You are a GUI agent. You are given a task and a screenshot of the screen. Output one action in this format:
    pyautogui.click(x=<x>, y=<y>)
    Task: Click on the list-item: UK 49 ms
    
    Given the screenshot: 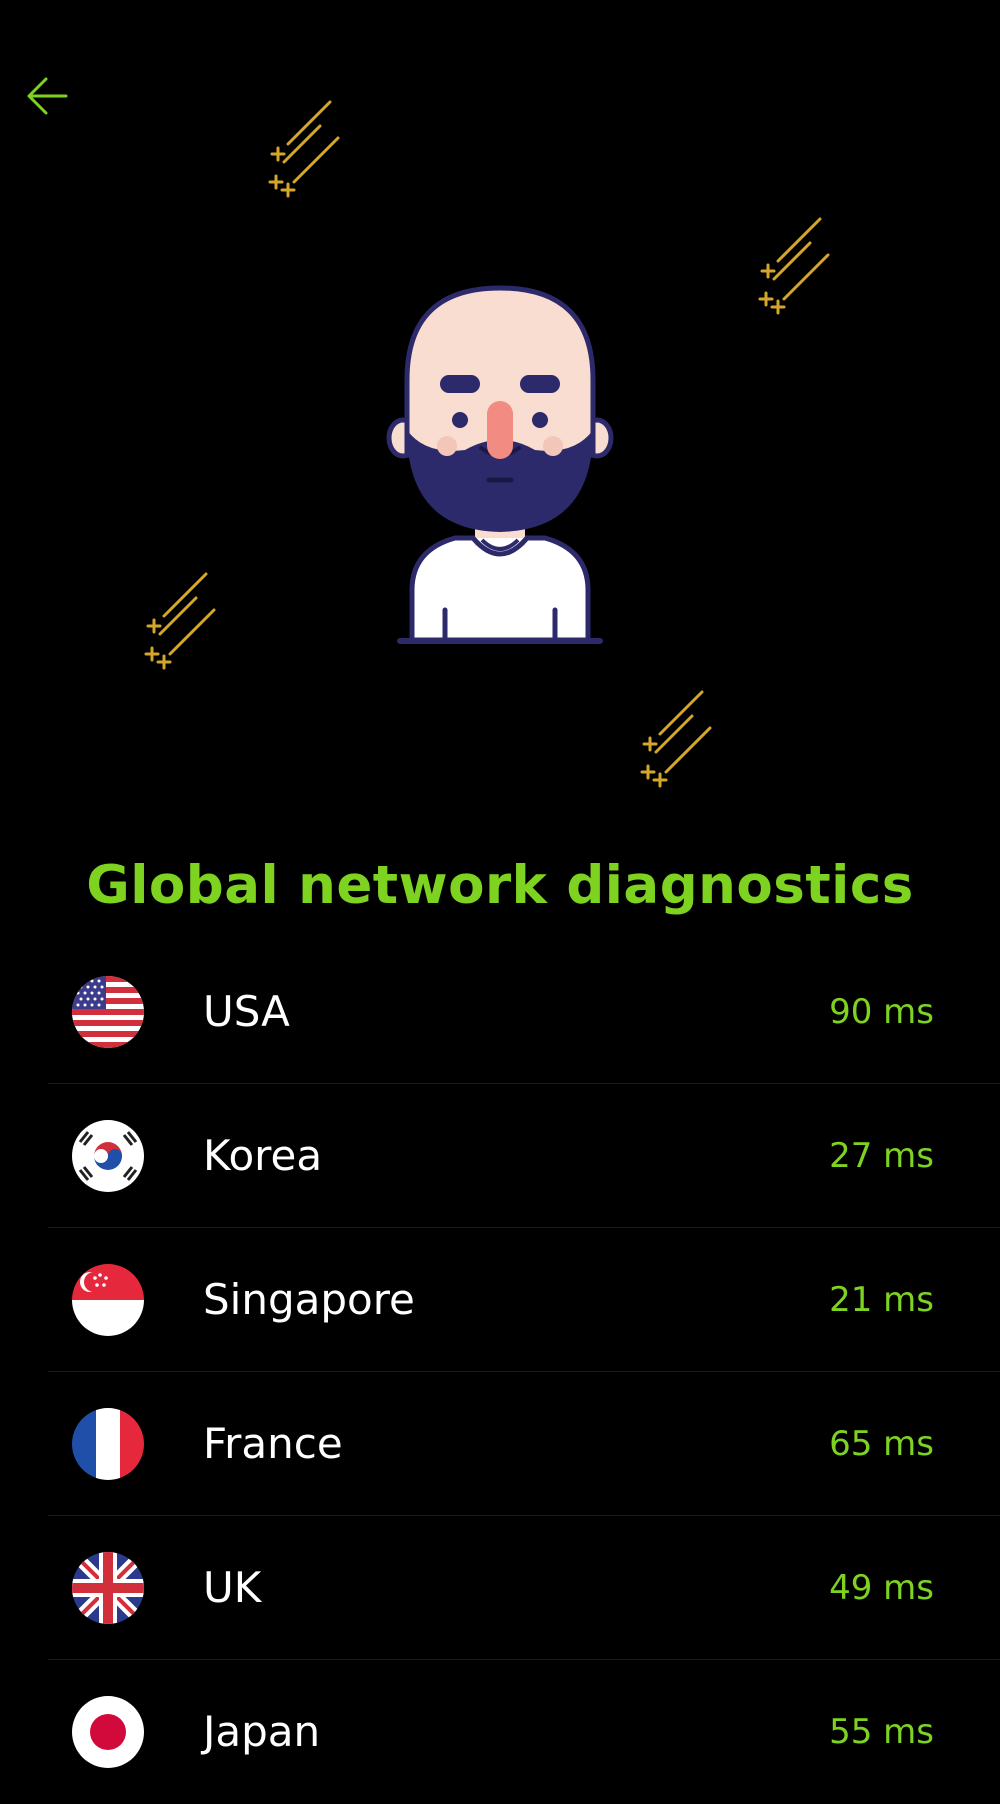 What is the action you would take?
    pyautogui.click(x=500, y=1588)
    